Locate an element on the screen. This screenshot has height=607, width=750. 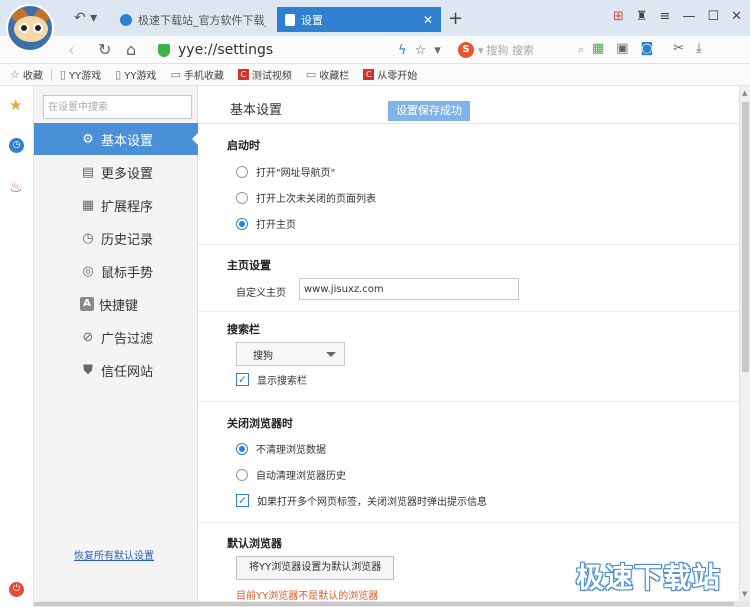
bookmark-item: C 测试视频 is located at coordinates (264, 74).